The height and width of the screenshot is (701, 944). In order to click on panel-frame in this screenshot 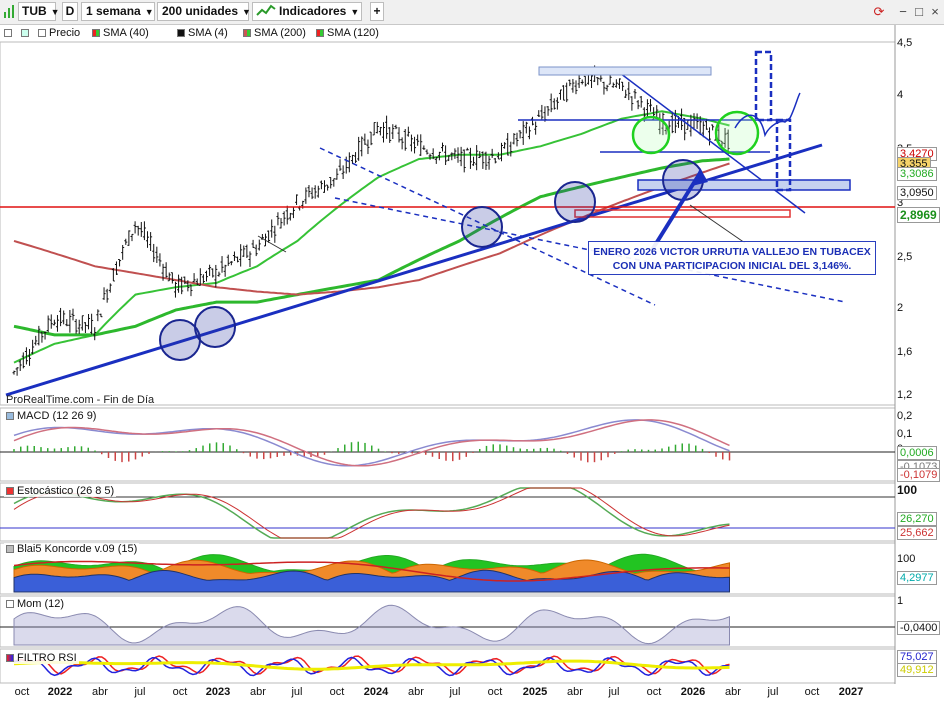, I will do `click(448, 512)`.